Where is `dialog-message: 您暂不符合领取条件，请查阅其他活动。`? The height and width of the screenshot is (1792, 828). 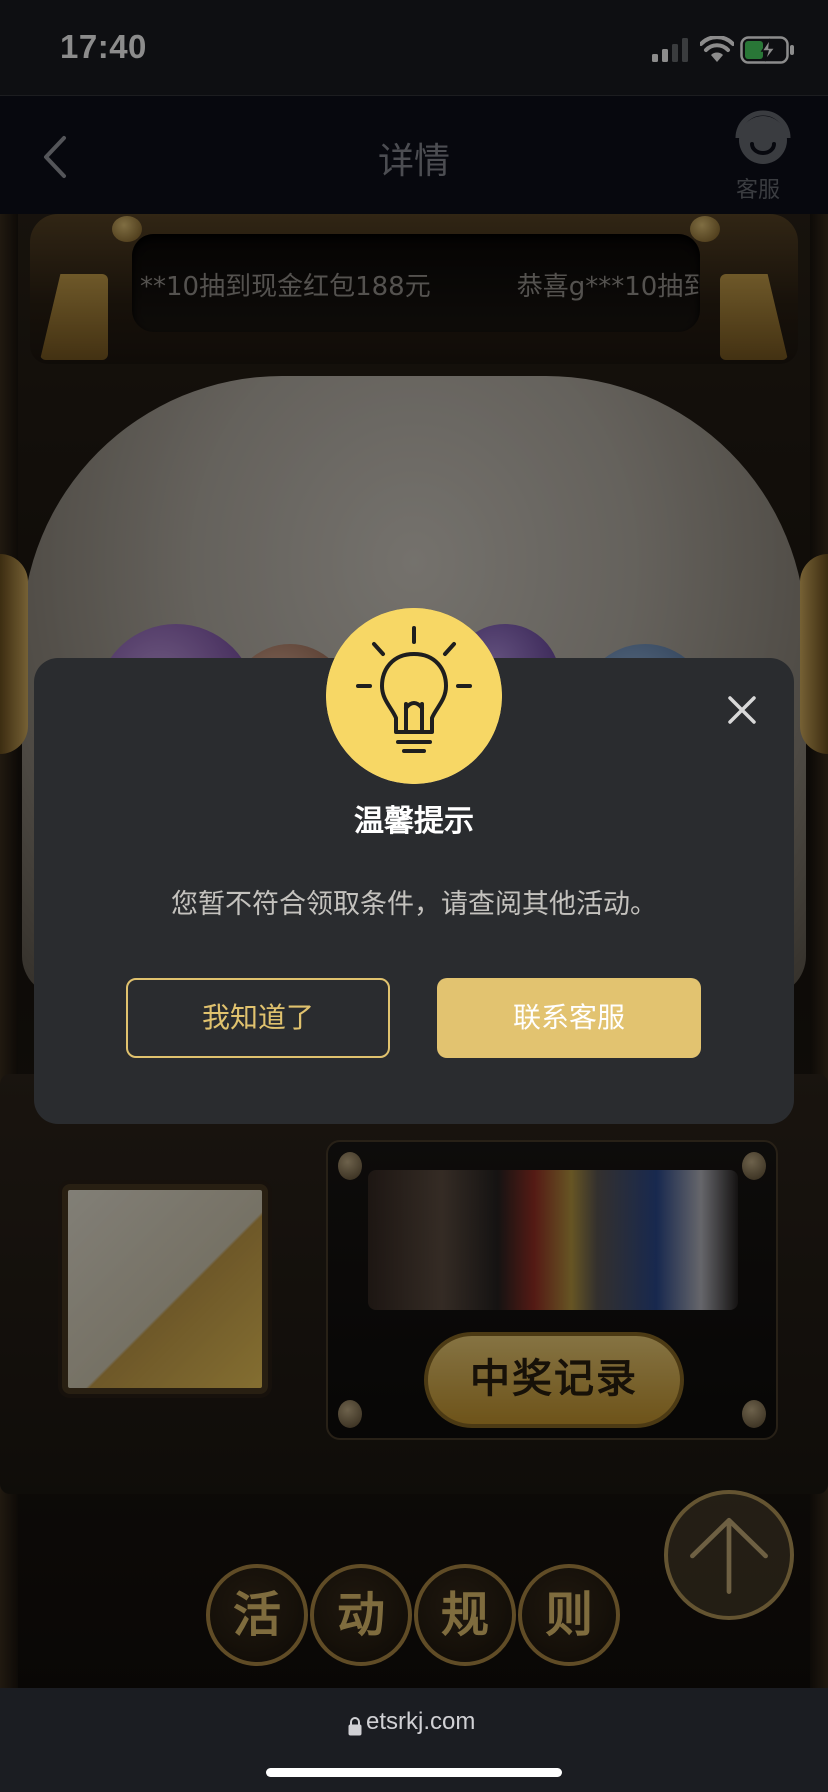
dialog-message: 您暂不符合领取条件，请查阅其他活动。 is located at coordinates (414, 904).